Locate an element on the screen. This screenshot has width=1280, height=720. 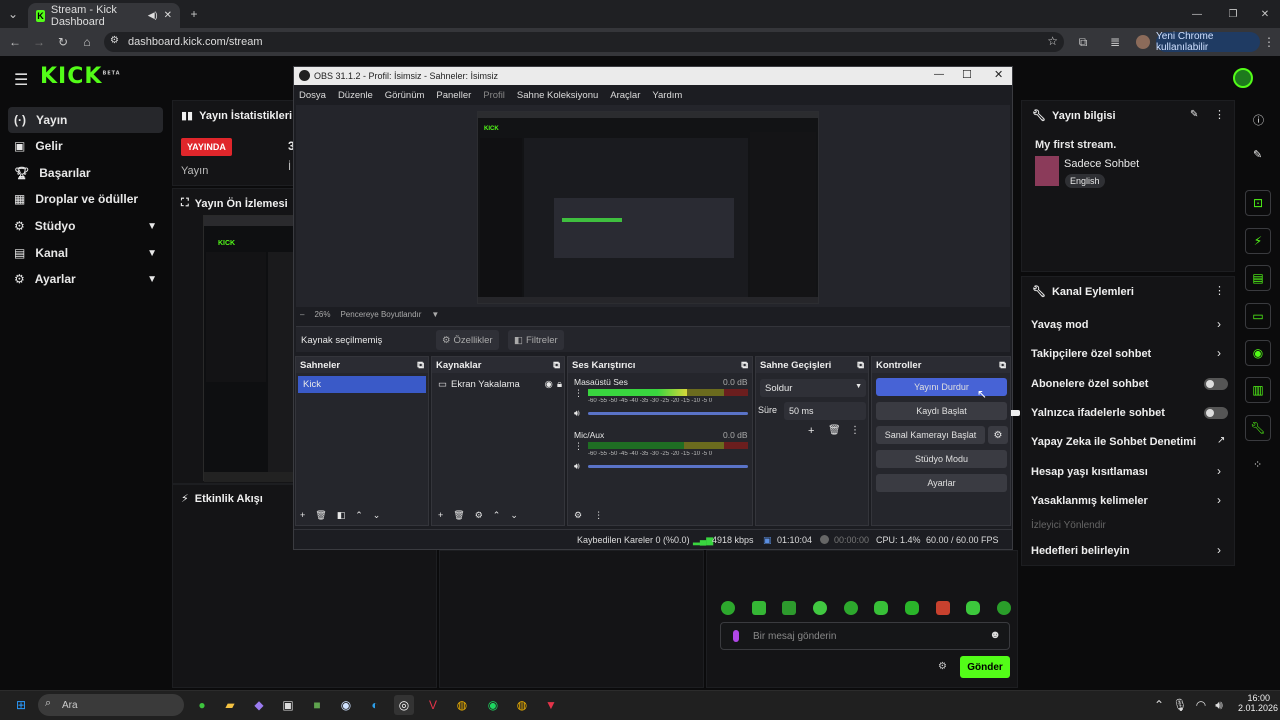
desktop-volume-slider is located at coordinates (668, 413).